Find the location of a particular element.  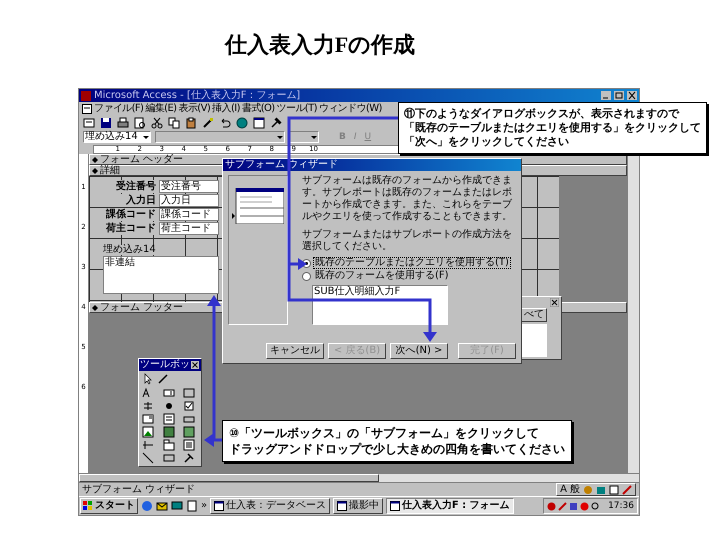

menu-item: 編集(E) is located at coordinates (160, 109).